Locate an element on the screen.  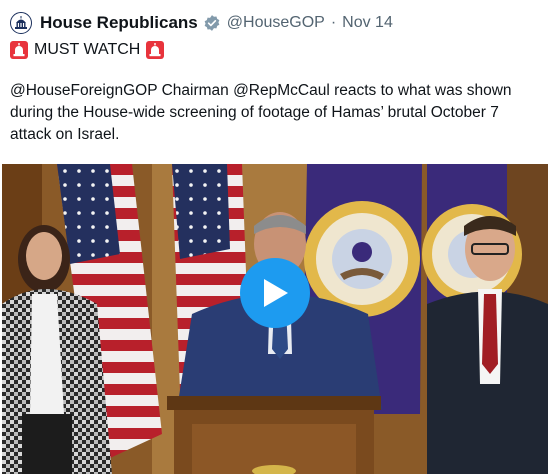
verified-badge-icon is located at coordinates (212, 23).